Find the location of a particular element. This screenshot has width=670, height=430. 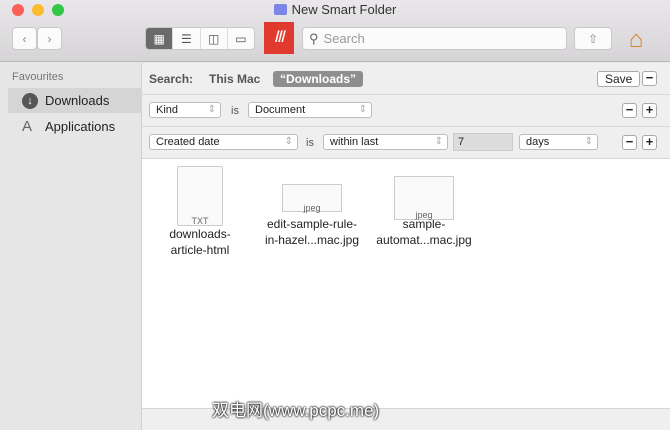

file-item: TXT downloads- article-html is located at coordinates (200, 212).